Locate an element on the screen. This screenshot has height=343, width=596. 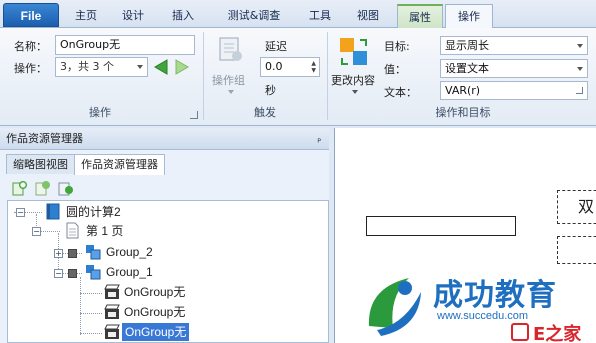
logo-emblem is located at coordinates (394, 307).